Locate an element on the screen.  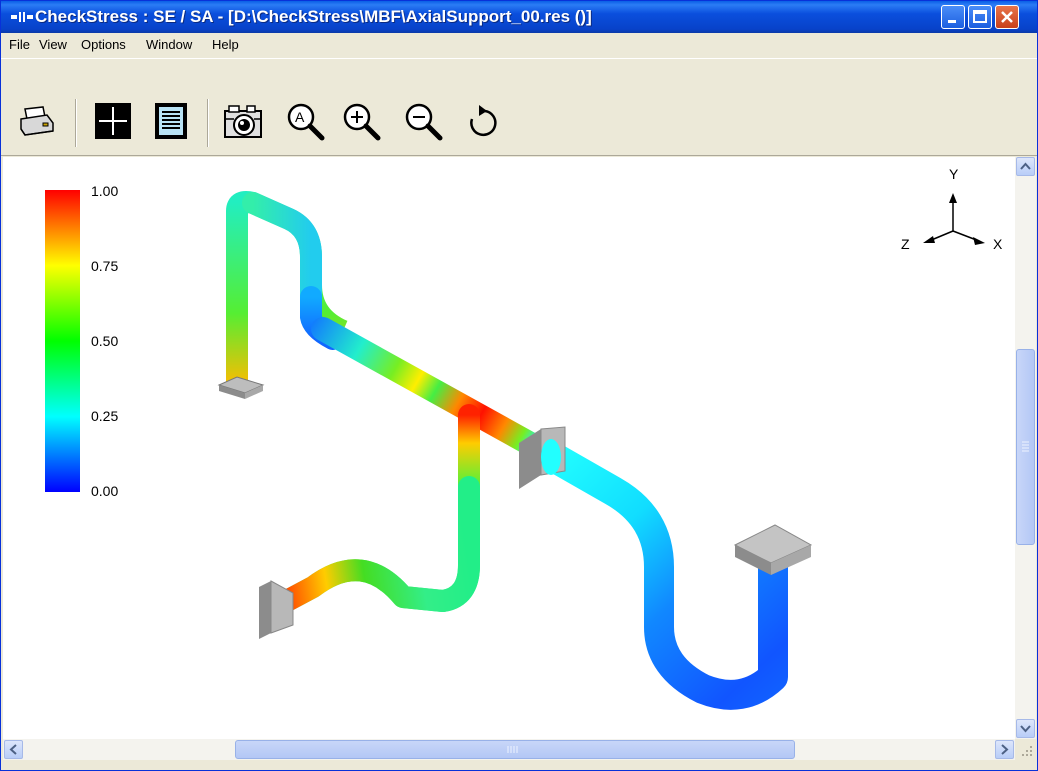
legend-tick-0-00: 0.00 is located at coordinates (105, 491).